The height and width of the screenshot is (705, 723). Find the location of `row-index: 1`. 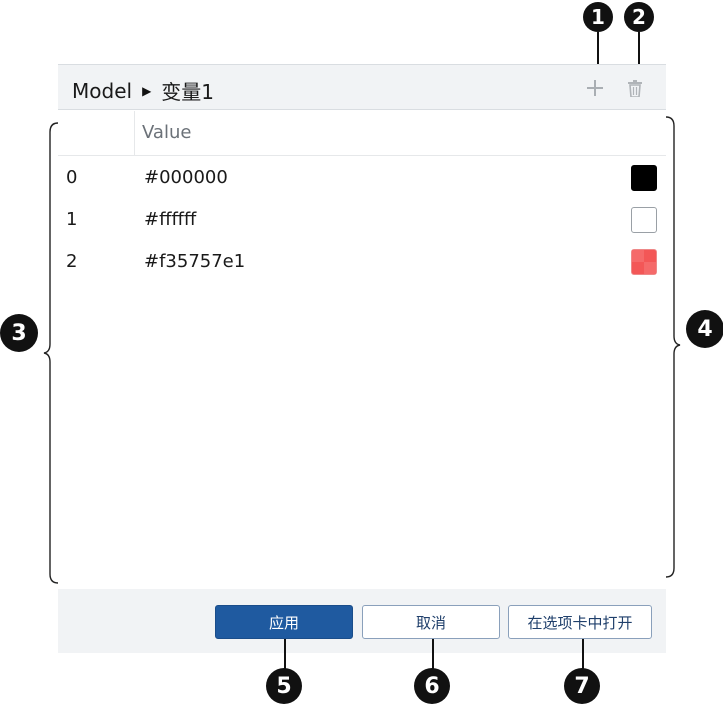

row-index: 1 is located at coordinates (72, 219).